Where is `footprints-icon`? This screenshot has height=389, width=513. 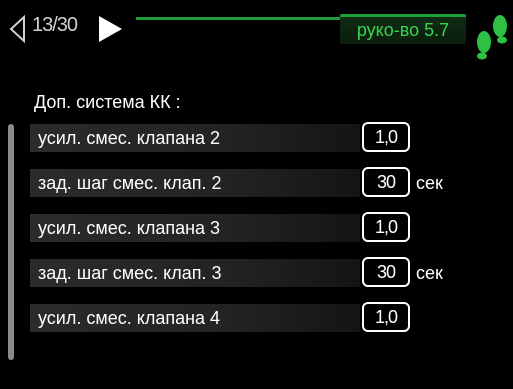 footprints-icon is located at coordinates (492, 37).